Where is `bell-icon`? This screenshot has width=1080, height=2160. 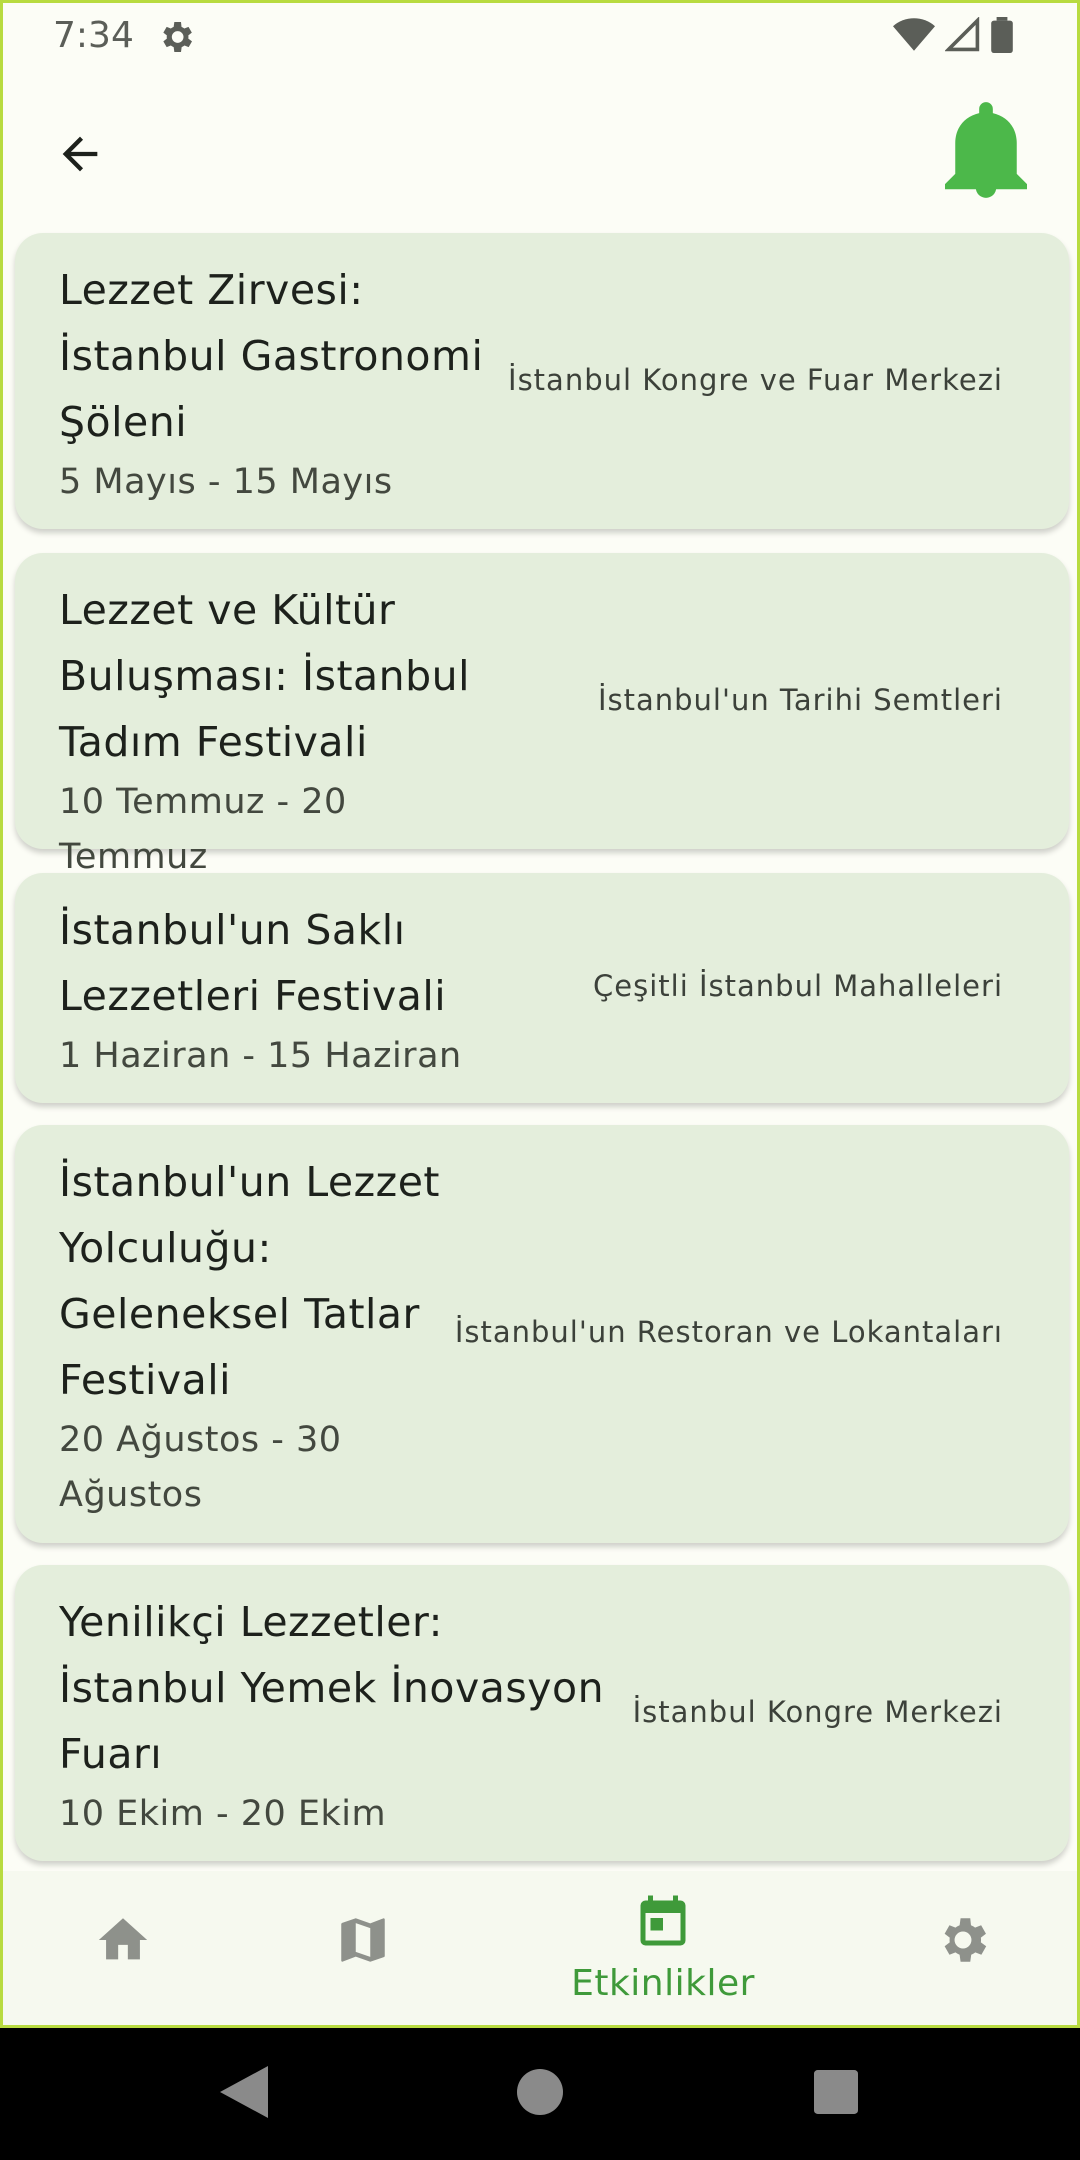 bell-icon is located at coordinates (986, 152).